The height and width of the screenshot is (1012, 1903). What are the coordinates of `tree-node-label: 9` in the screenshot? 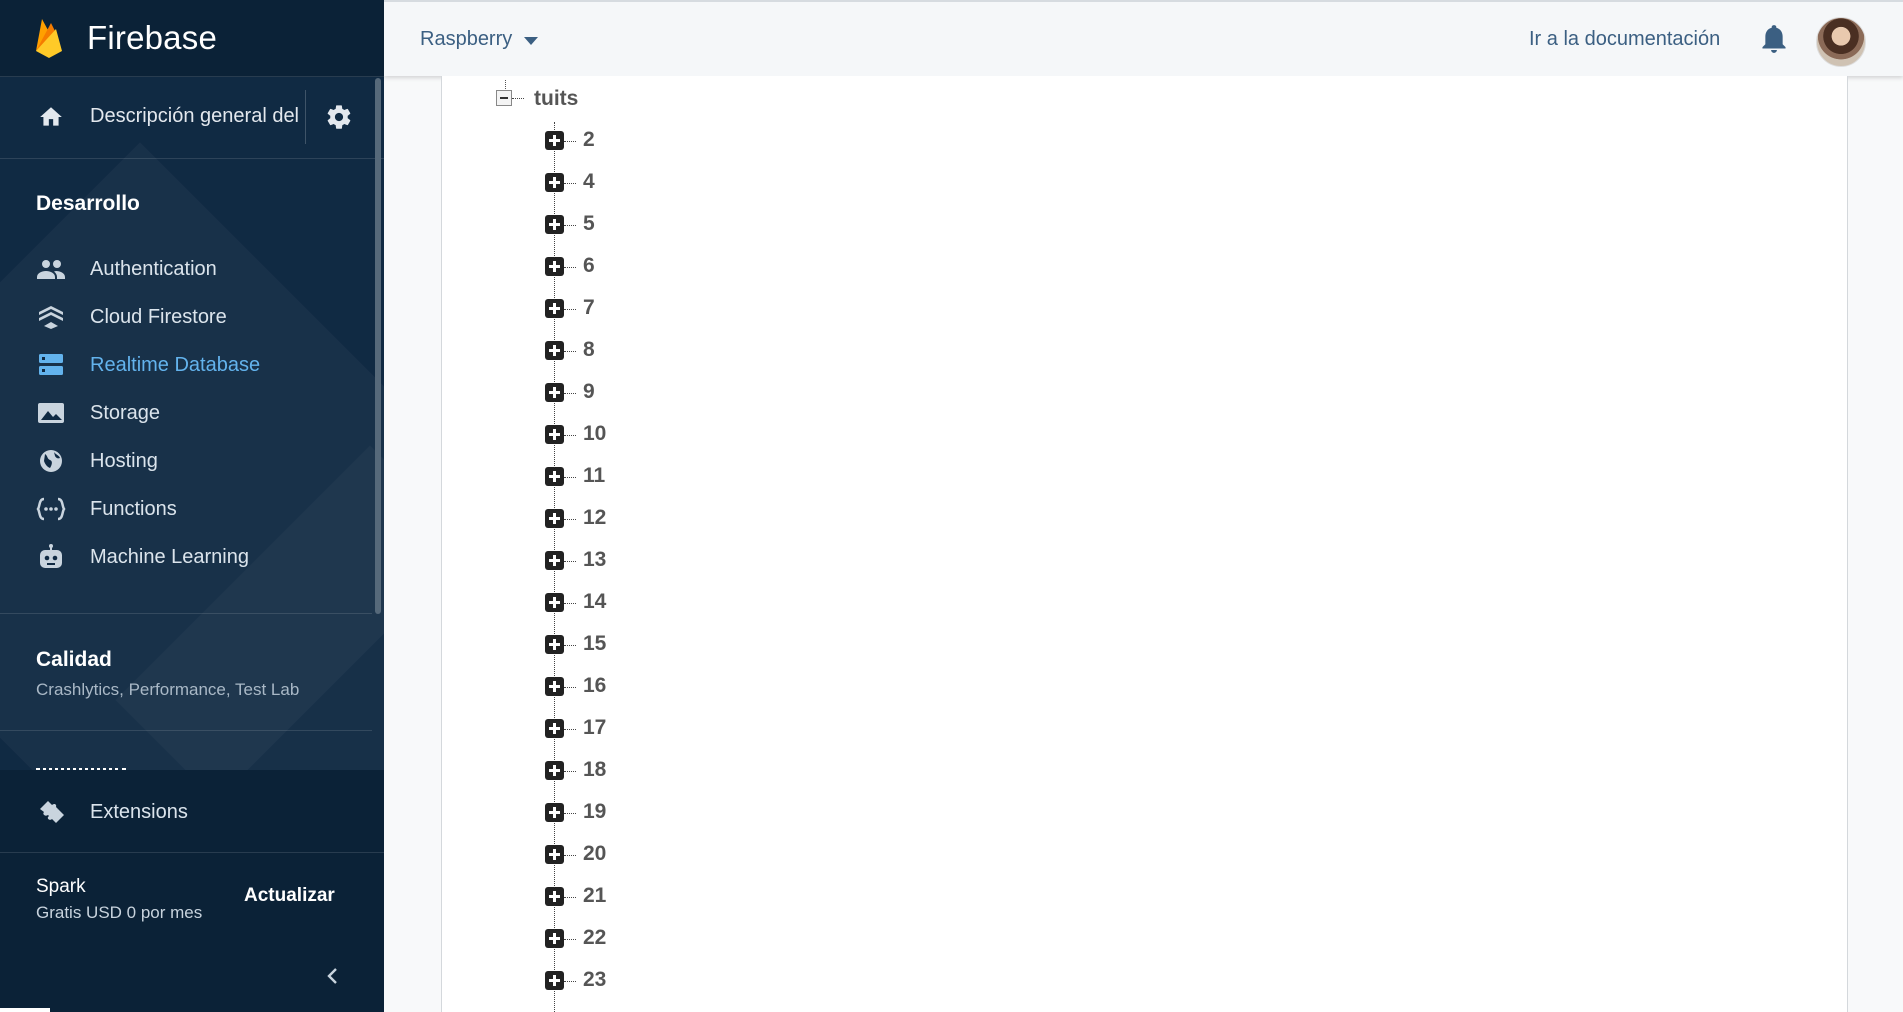 It's located at (589, 391).